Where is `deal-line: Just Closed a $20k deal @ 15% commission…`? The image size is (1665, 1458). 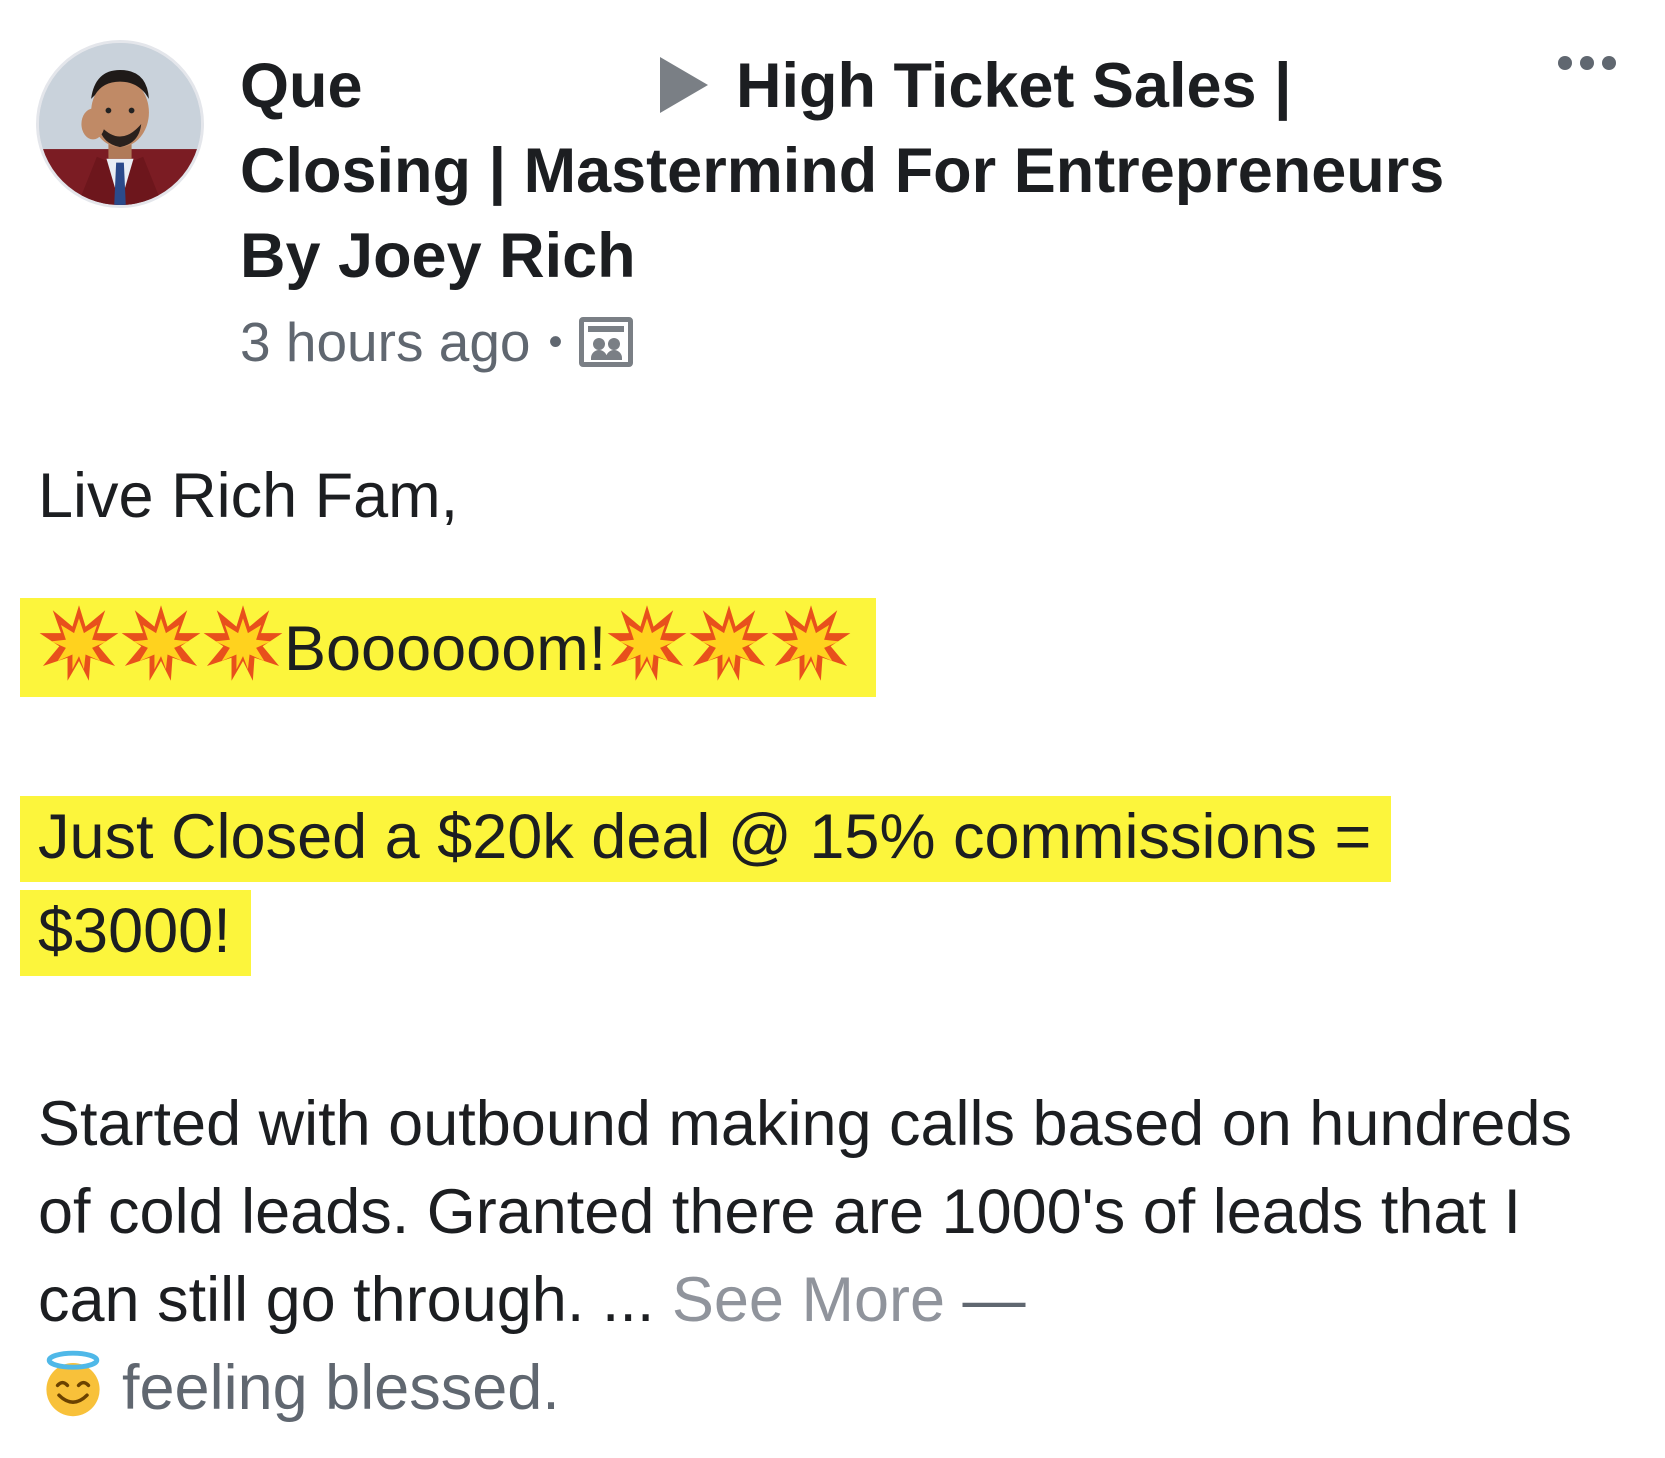
deal-line: Just Closed a $20k deal @ 15% commission… is located at coordinates (770, 884).